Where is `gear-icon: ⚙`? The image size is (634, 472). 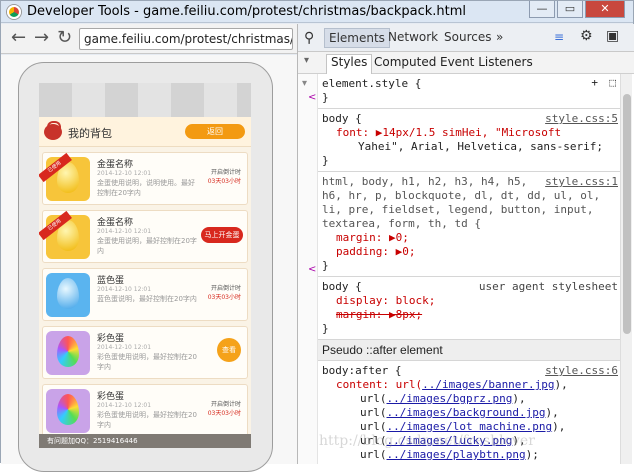
gear-icon: ⚙ is located at coordinates (586, 36).